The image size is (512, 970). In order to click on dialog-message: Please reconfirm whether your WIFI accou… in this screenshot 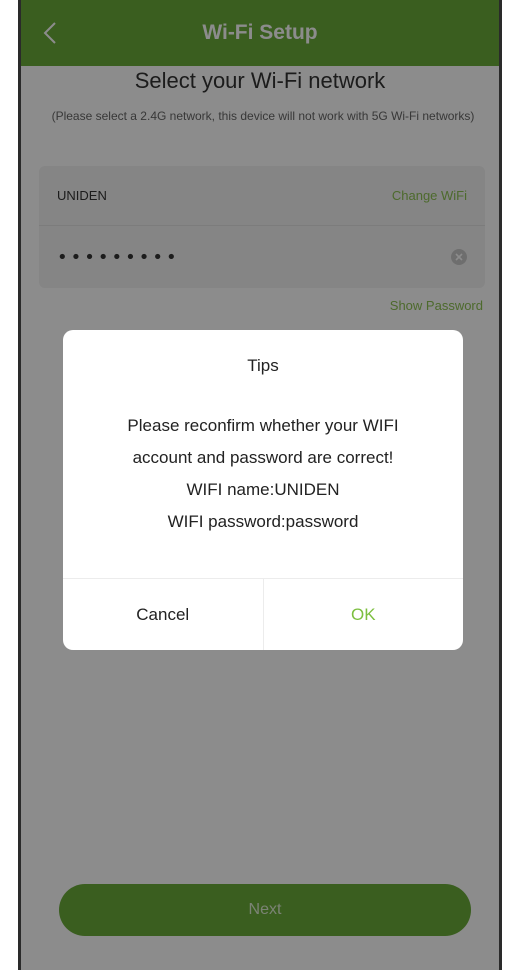, I will do `click(263, 474)`.